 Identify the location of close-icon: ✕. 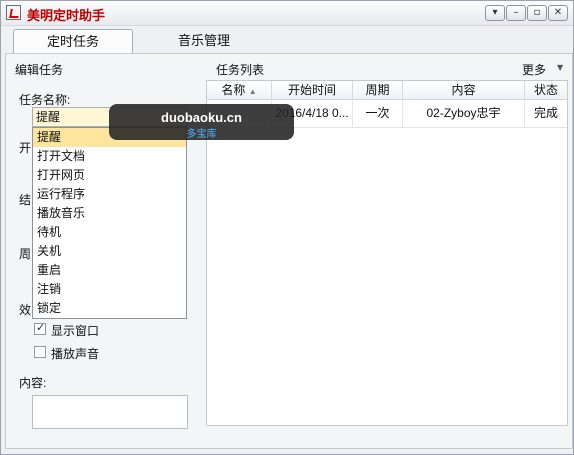
(558, 13).